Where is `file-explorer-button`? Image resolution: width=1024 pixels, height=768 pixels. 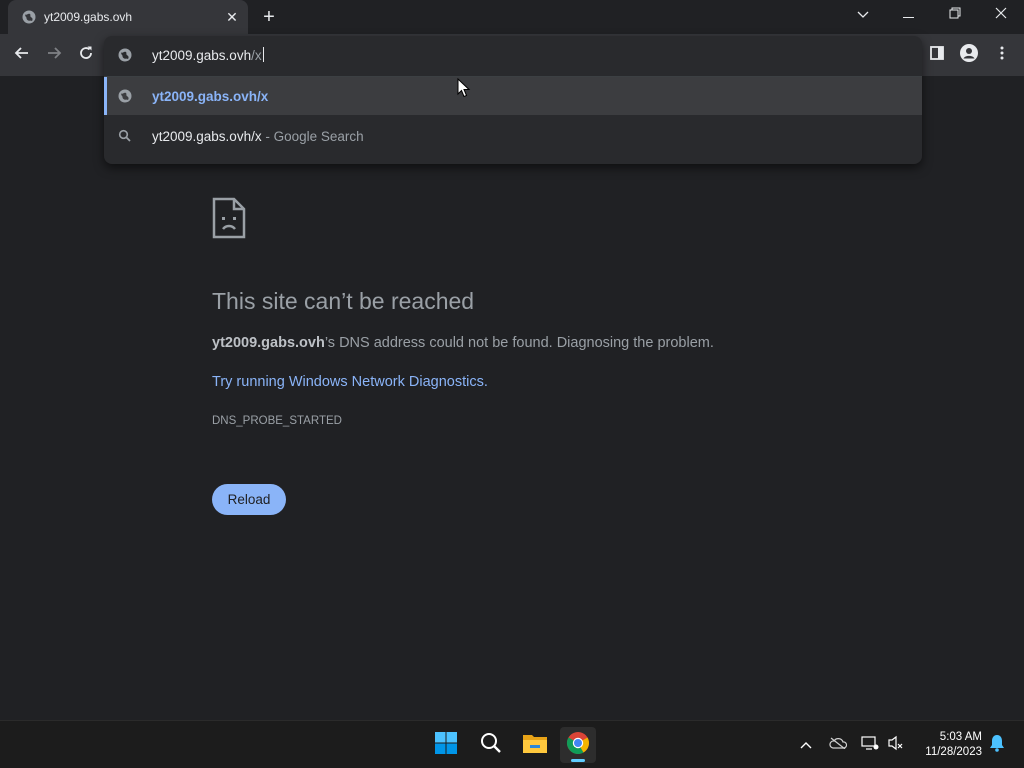
file-explorer-button is located at coordinates (535, 745).